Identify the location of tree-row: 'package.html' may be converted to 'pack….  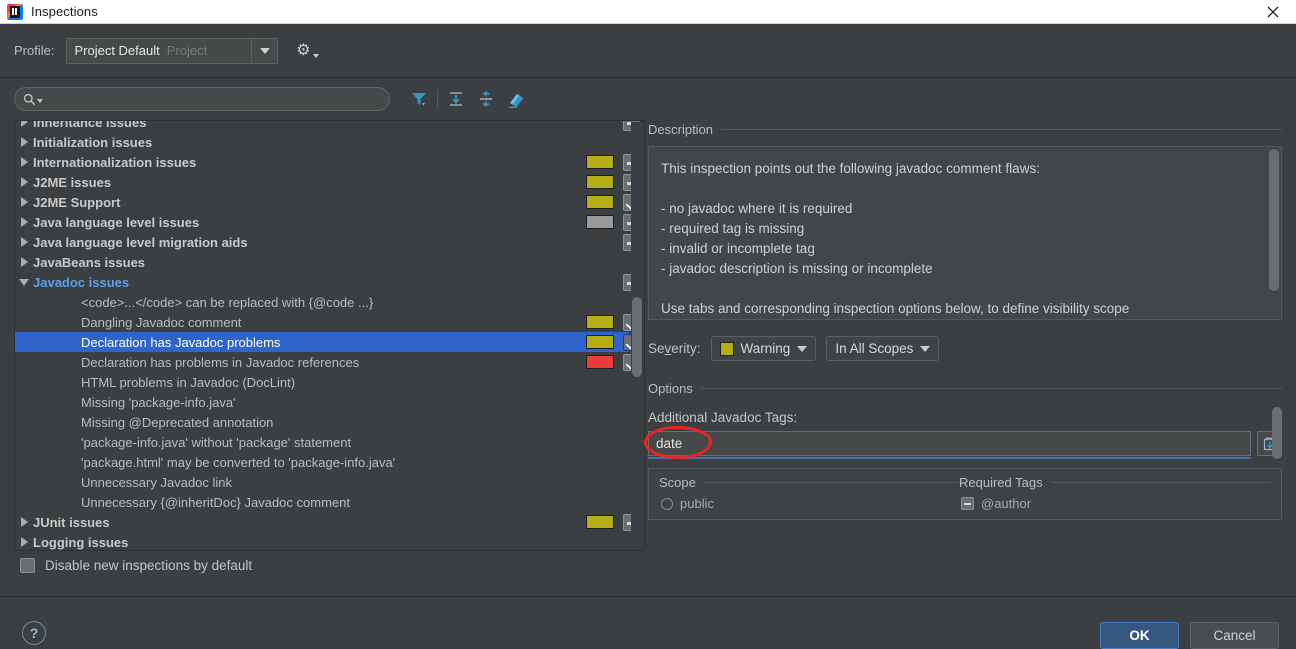
(322, 462).